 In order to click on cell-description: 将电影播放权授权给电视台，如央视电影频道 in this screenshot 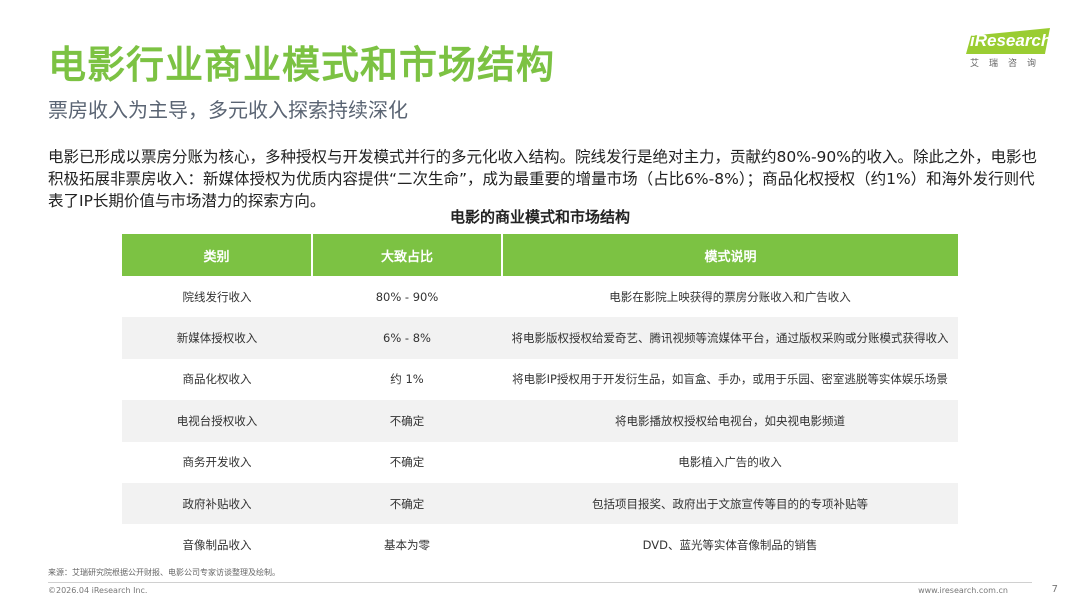, I will do `click(730, 421)`.